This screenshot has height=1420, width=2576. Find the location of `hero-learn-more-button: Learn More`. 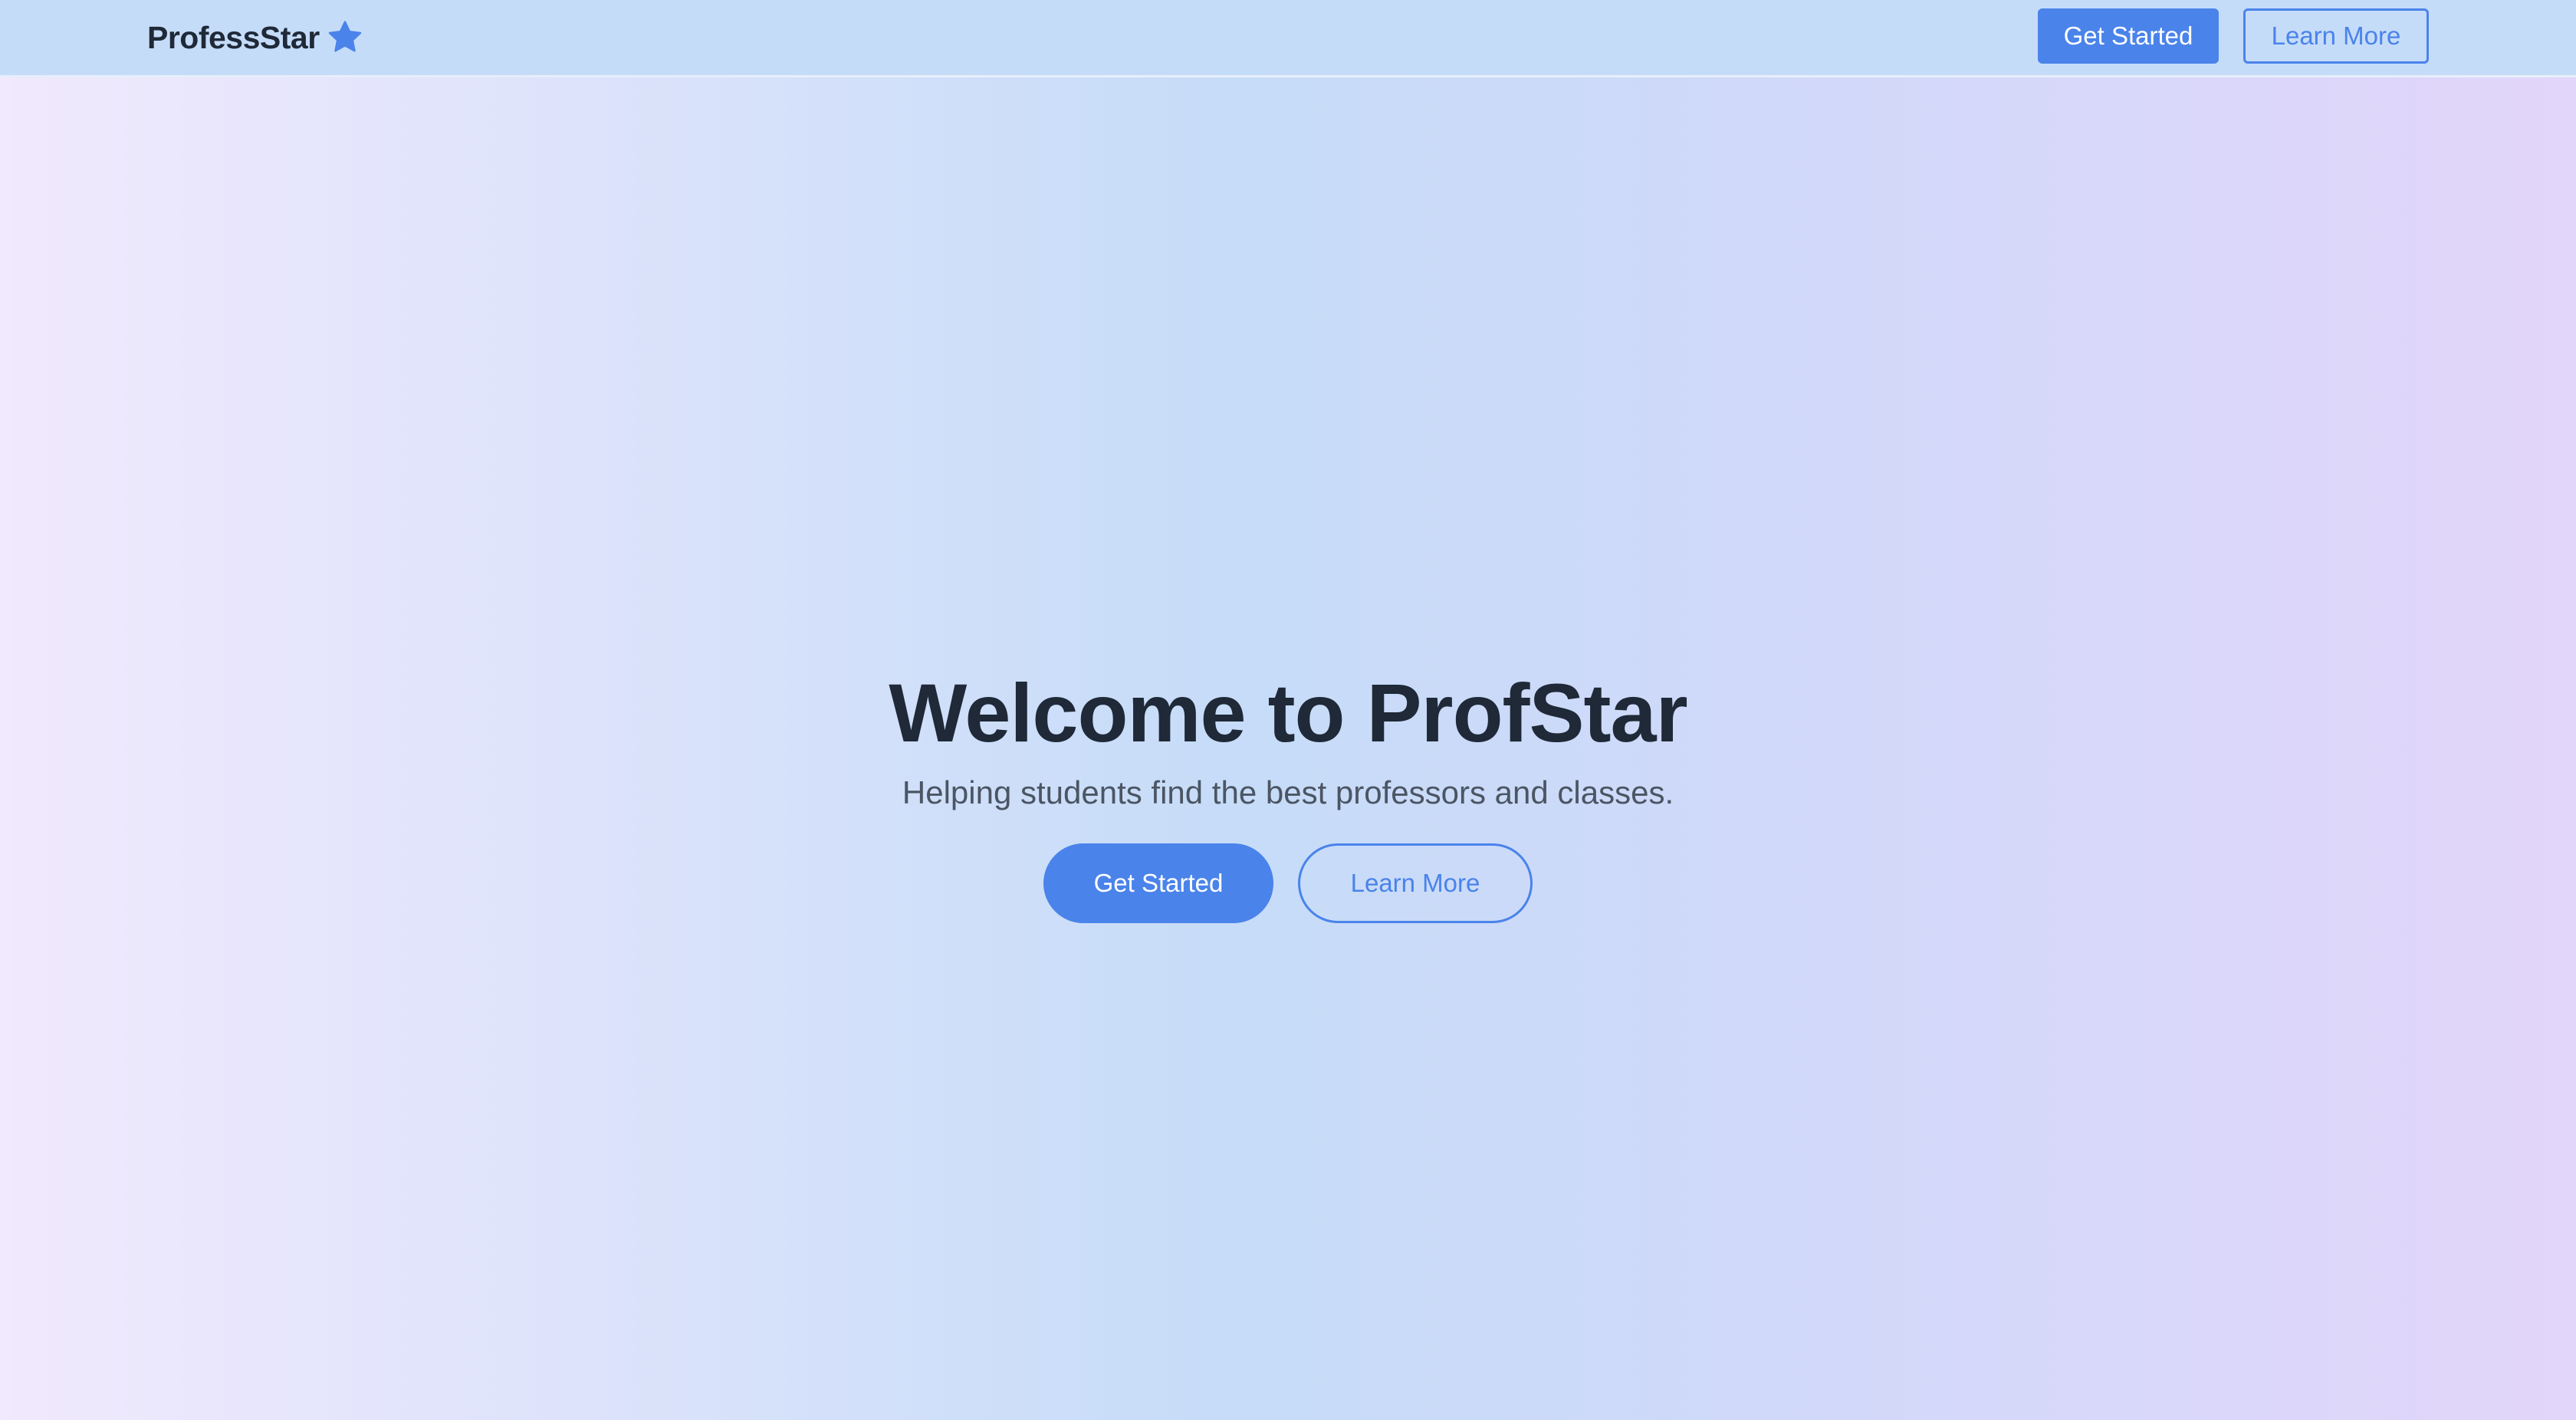

hero-learn-more-button: Learn More is located at coordinates (1416, 883).